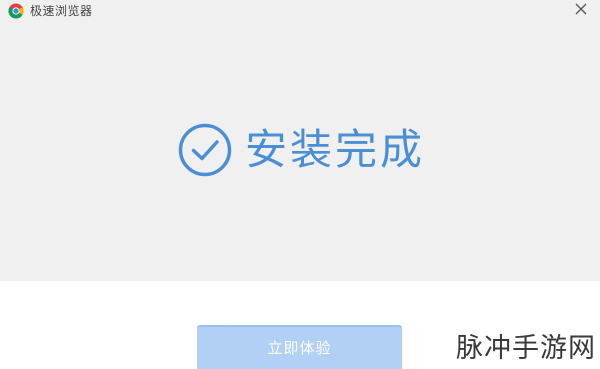 Image resolution: width=600 pixels, height=369 pixels. What do you see at coordinates (299, 347) in the screenshot?
I see `start-experience-button: 立即体验` at bounding box center [299, 347].